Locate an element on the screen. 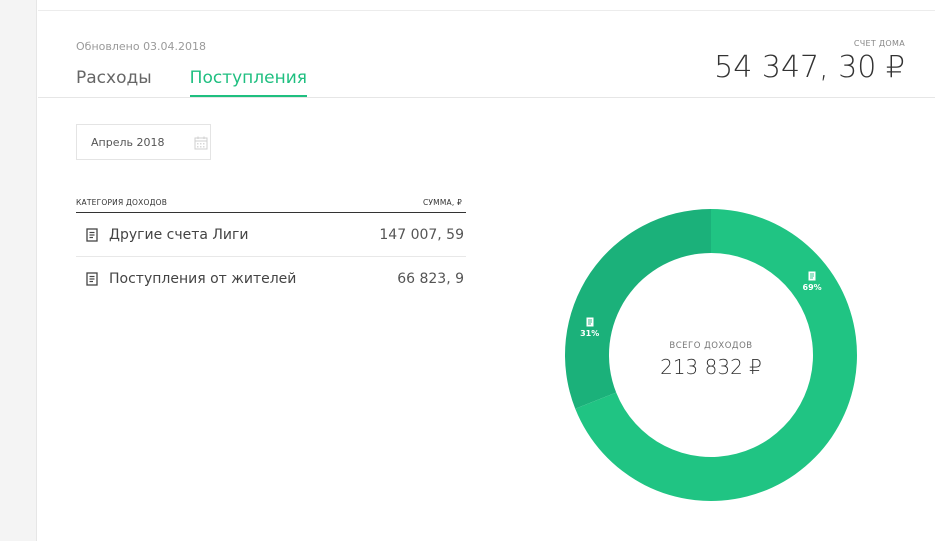 The width and height of the screenshot is (935, 541). date-picker: Апрель 2018 is located at coordinates (143, 142).